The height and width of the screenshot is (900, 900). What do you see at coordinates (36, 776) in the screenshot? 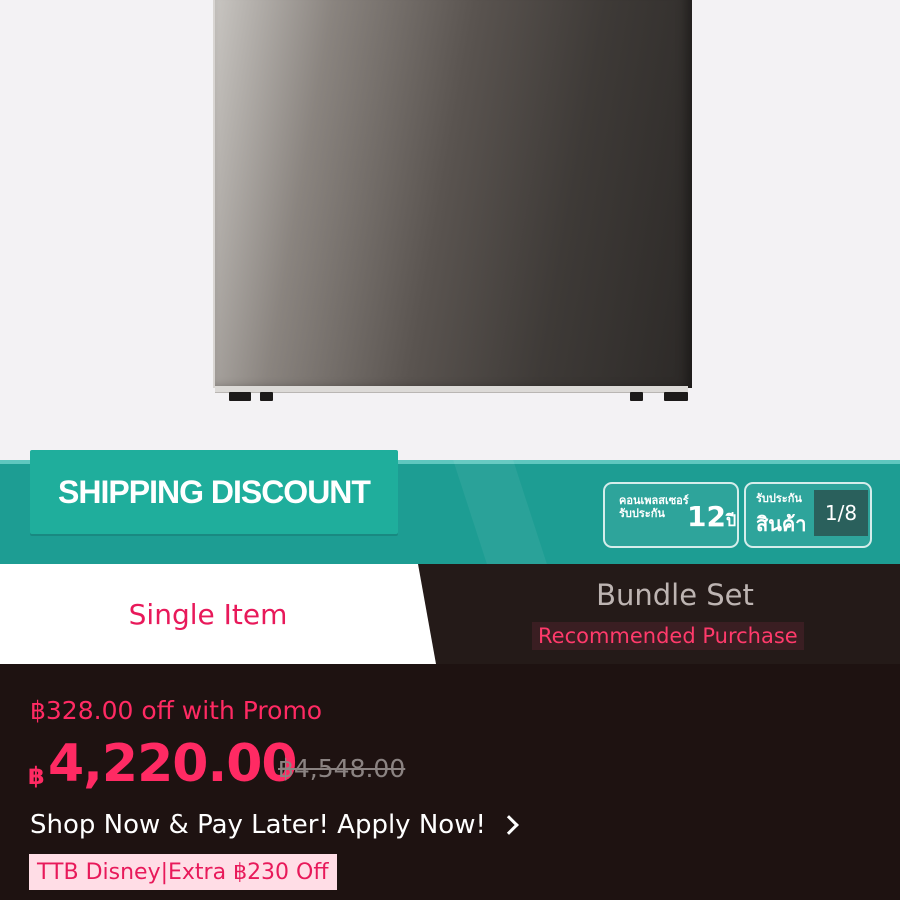
I see `currency-symbol: ฿` at bounding box center [36, 776].